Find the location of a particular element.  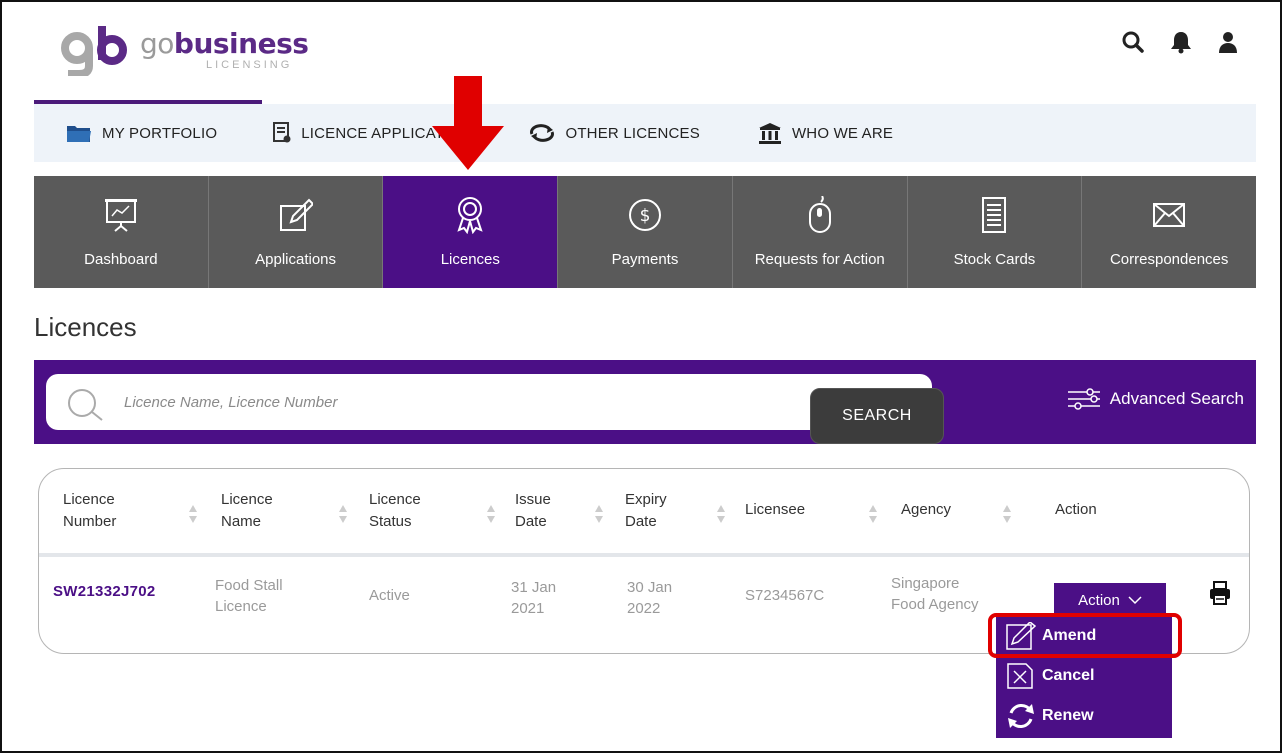

search-bar: SEARCH Advanced Search is located at coordinates (645, 402).